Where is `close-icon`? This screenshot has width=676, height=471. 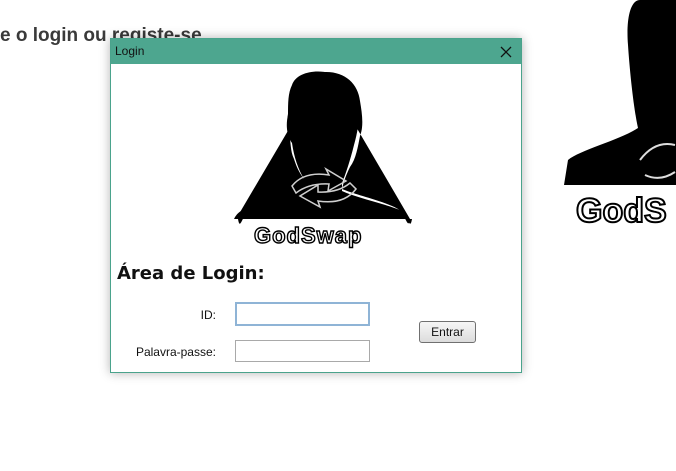
close-icon is located at coordinates (506, 51).